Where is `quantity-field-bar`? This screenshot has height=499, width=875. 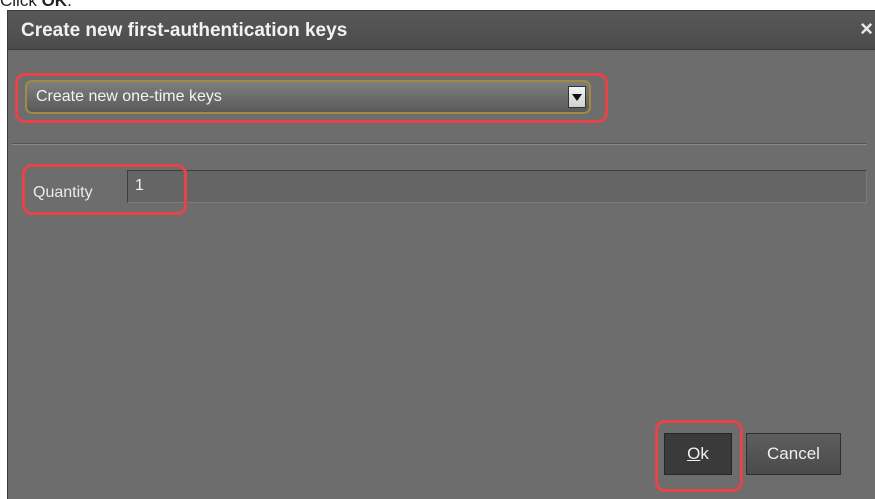 quantity-field-bar is located at coordinates (497, 186).